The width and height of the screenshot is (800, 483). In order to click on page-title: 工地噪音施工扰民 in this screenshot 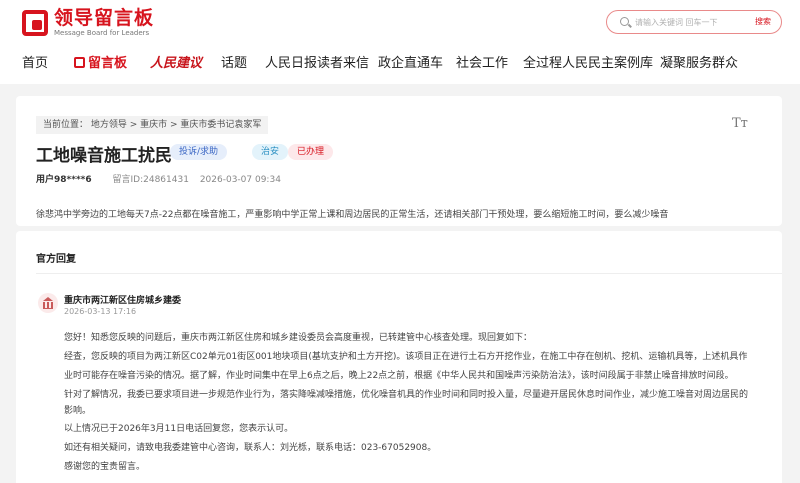, I will do `click(104, 156)`.